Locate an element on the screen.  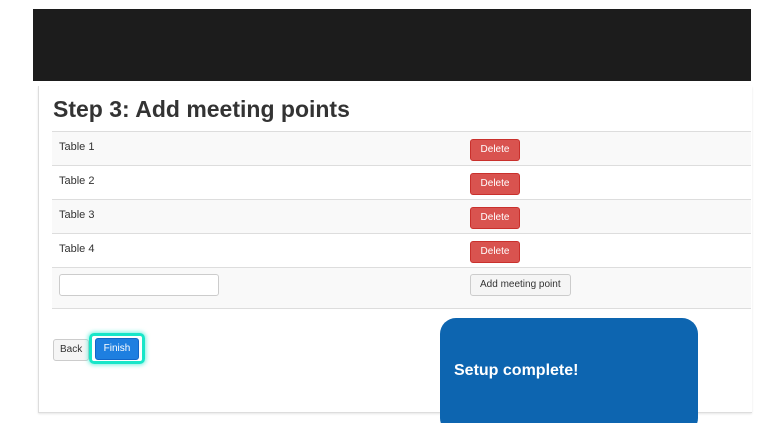
setup-complete-toast: Setup complete! is located at coordinates (569, 370).